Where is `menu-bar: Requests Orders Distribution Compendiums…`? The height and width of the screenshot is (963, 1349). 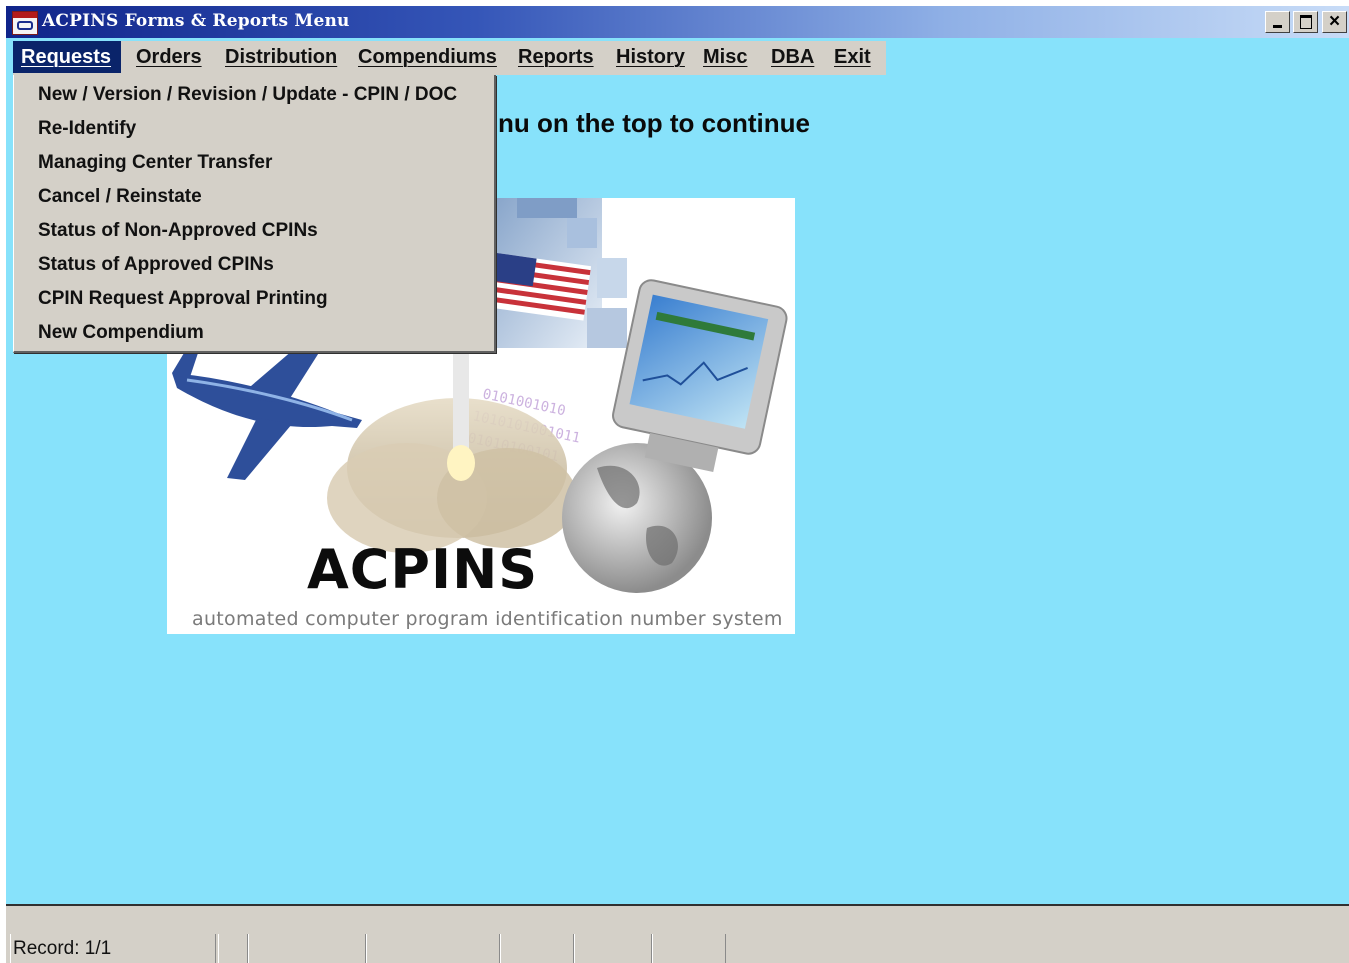
menu-bar: Requests Orders Distribution Compendiums… is located at coordinates (449, 58).